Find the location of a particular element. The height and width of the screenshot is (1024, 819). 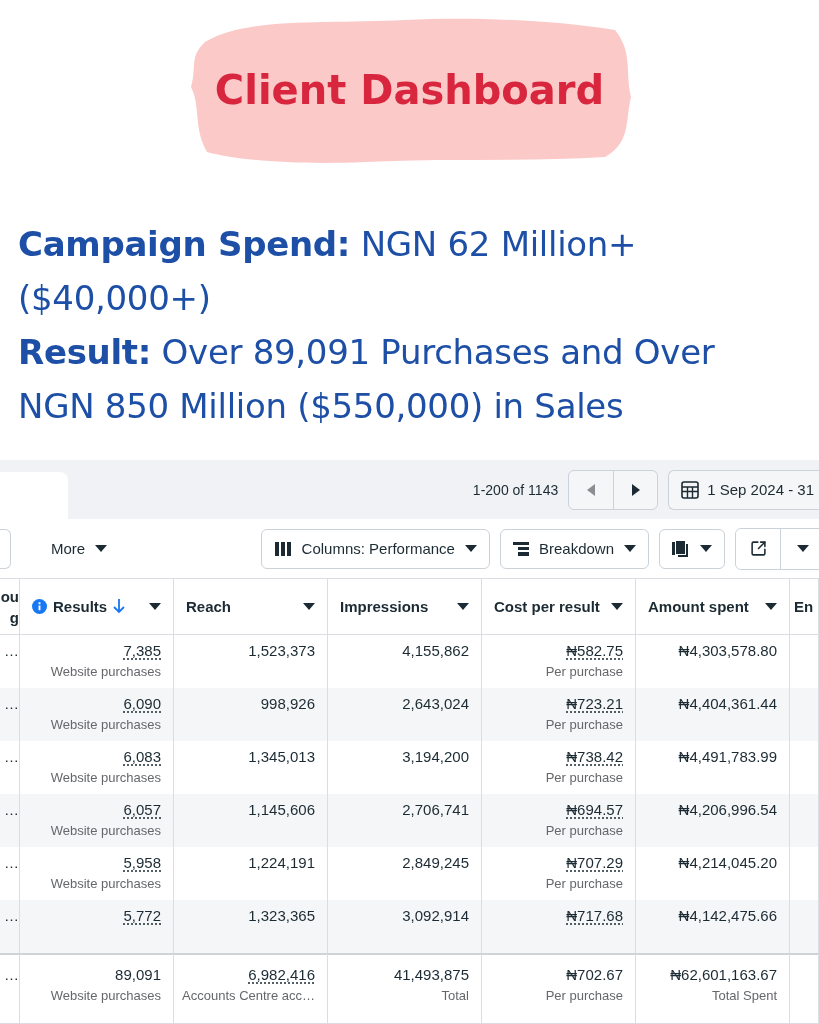

columns-button: Columns: Performance is located at coordinates (375, 548).